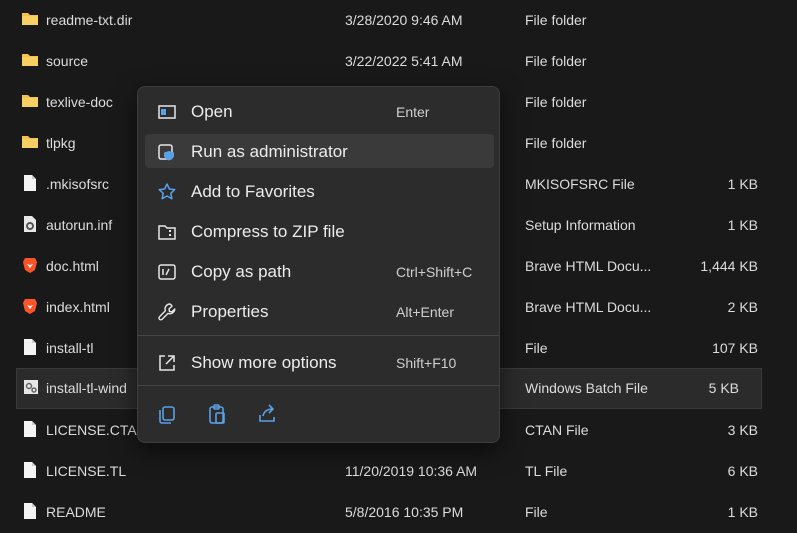  What do you see at coordinates (217, 414) in the screenshot?
I see `paste-icon` at bounding box center [217, 414].